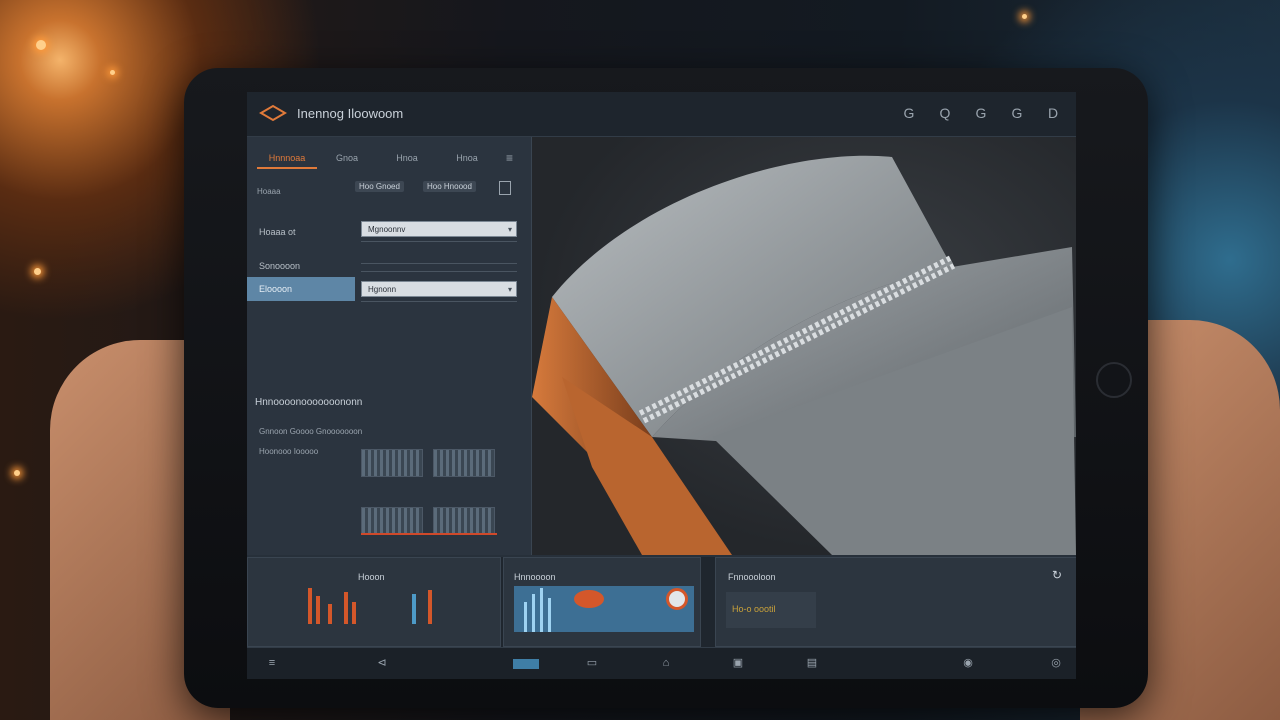 The height and width of the screenshot is (720, 1280). I want to click on document-icon: D, so click(1053, 113).